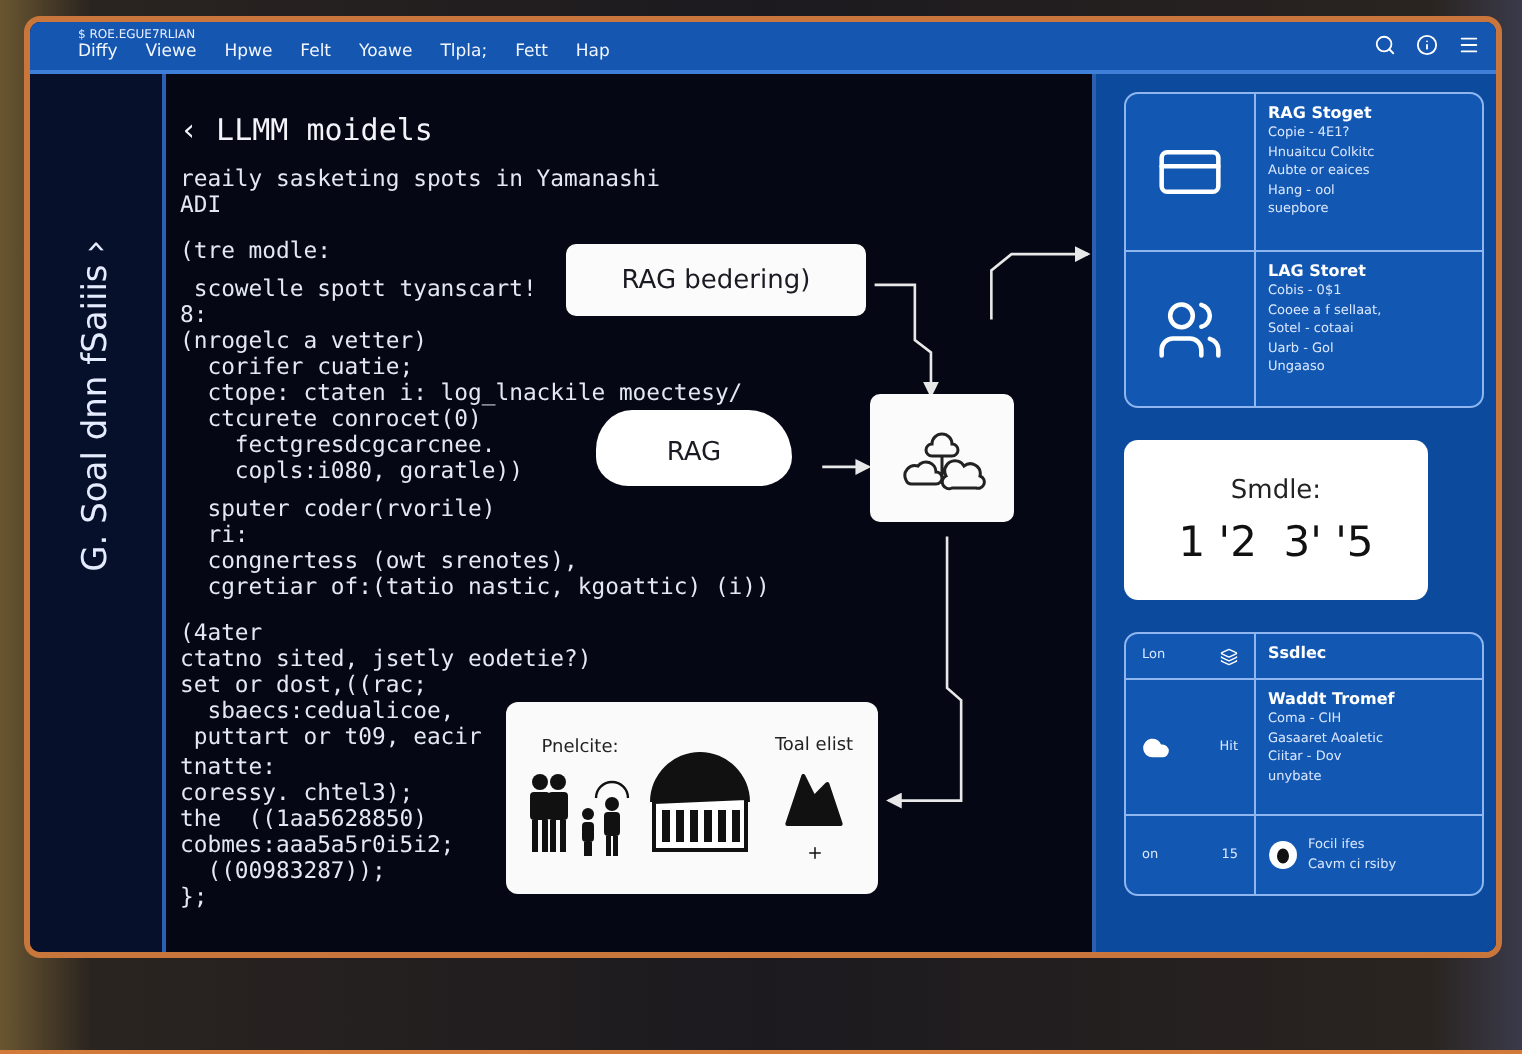  What do you see at coordinates (364, 445) in the screenshot?
I see `code-line: fectgresdcgcarcnee.` at bounding box center [364, 445].